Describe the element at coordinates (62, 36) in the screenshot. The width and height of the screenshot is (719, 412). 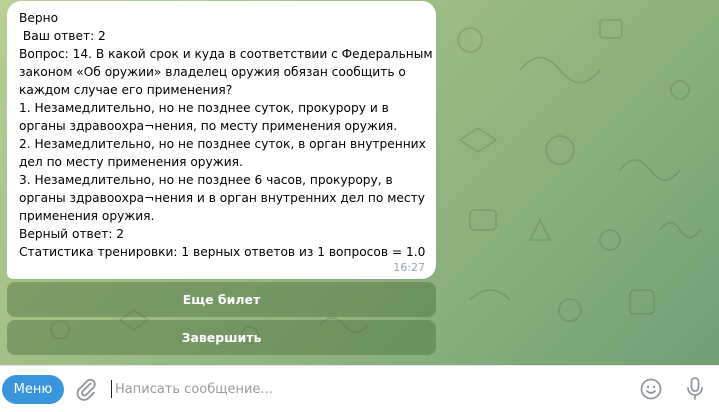
I see `message-line: Ваш ответ: 2` at that location.